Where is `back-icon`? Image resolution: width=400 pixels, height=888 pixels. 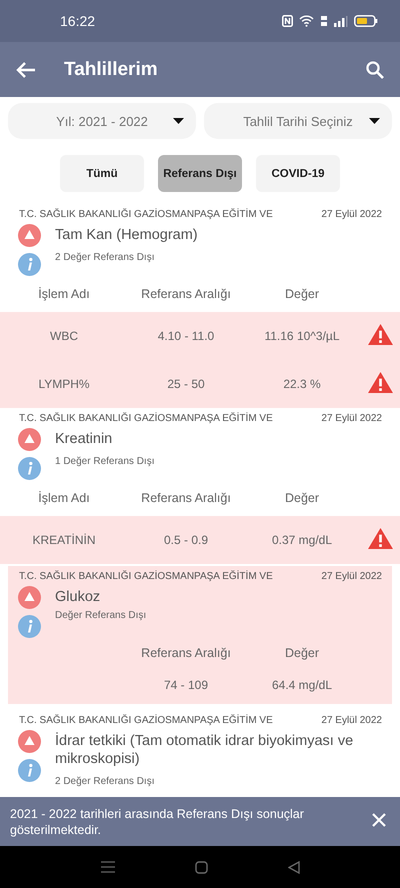
back-icon is located at coordinates (294, 867).